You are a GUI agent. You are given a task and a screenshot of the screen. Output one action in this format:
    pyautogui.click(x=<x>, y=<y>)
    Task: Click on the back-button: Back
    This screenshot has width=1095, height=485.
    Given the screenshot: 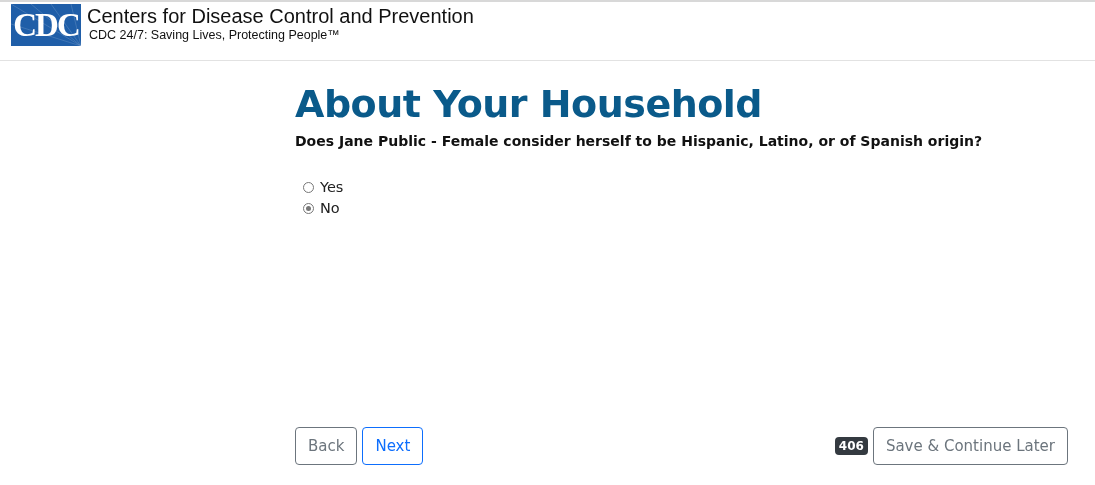 What is the action you would take?
    pyautogui.click(x=326, y=446)
    